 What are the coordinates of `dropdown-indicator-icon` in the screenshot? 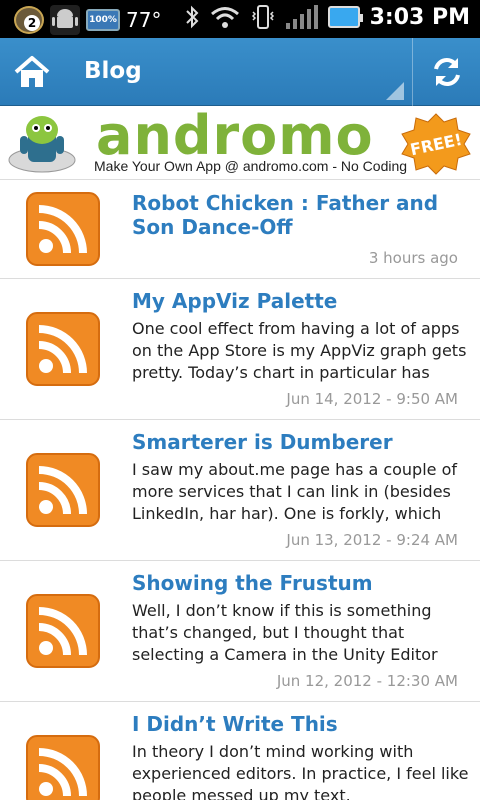 It's located at (395, 91).